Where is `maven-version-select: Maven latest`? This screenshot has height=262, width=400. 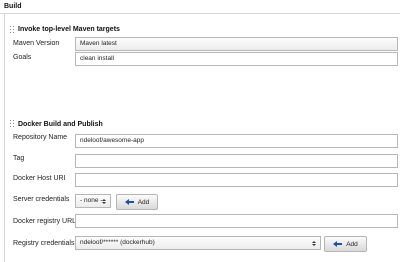 maven-version-select: Maven latest is located at coordinates (236, 44).